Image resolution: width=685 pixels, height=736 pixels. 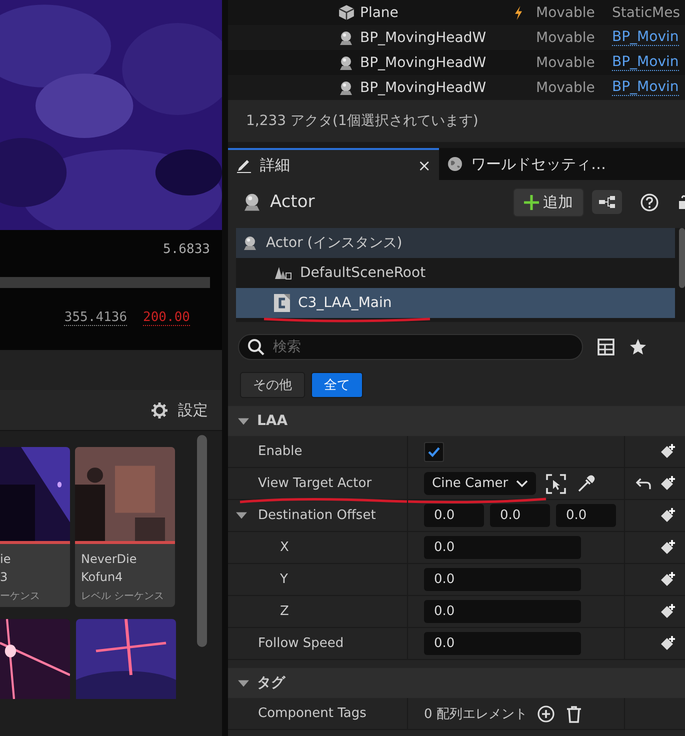 I want to click on checkmark-icon, so click(x=434, y=451).